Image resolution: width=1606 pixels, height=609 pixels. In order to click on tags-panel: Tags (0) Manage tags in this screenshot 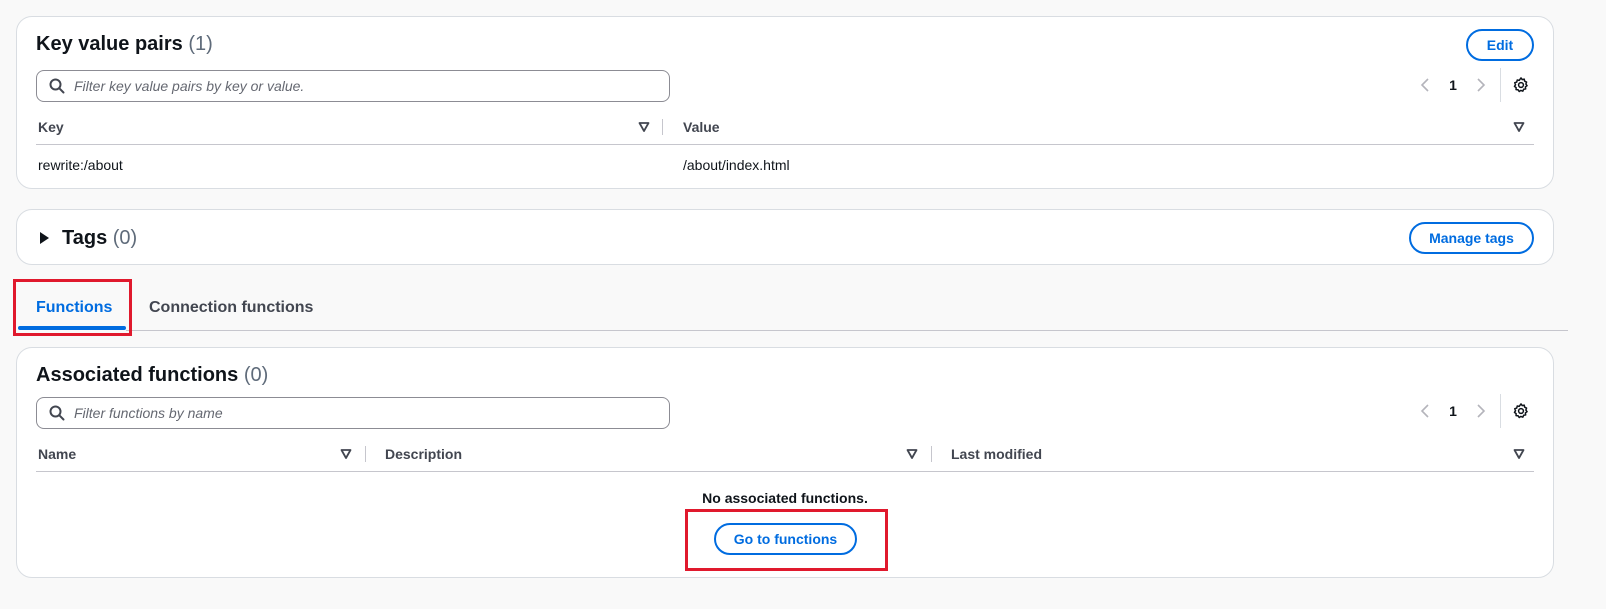, I will do `click(785, 237)`.